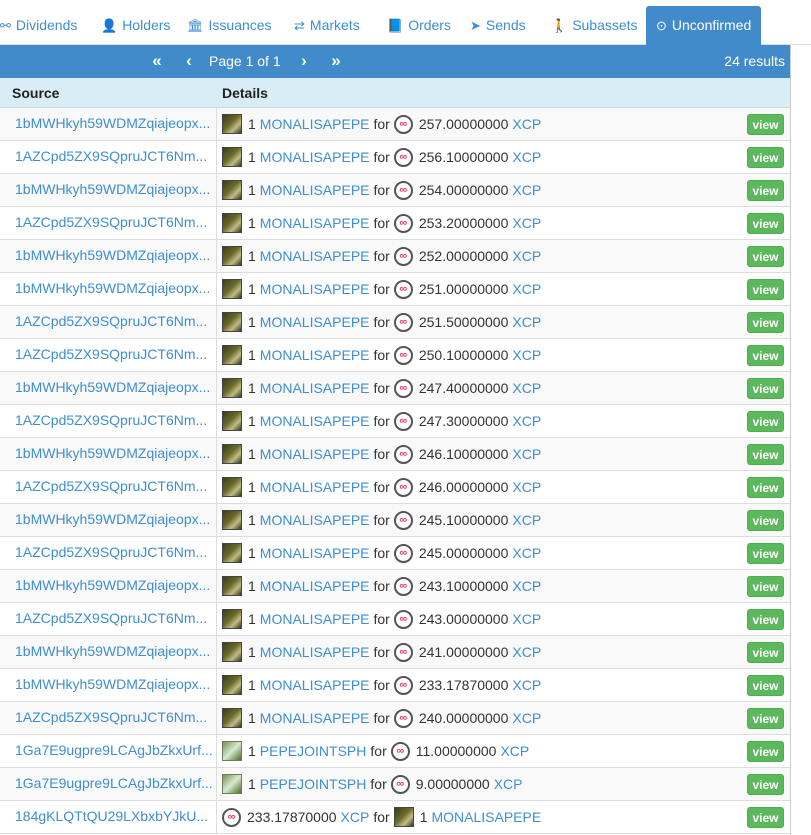 The width and height of the screenshot is (811, 835). Describe the element at coordinates (594, 25) in the screenshot. I see `tab-subassets: 🚶 Subassets` at that location.